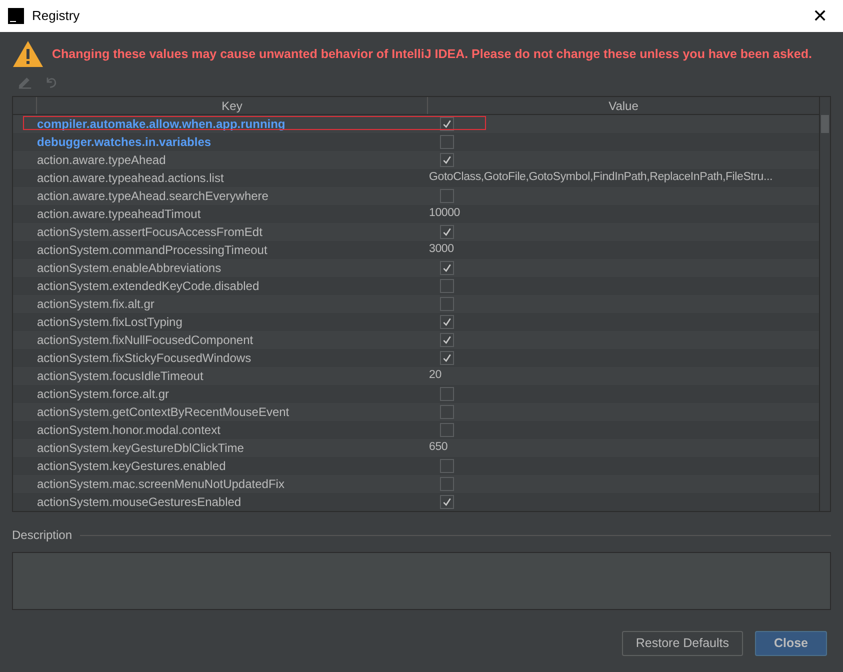 The width and height of the screenshot is (843, 672). Describe the element at coordinates (56, 16) in the screenshot. I see `window-title: Registry` at that location.